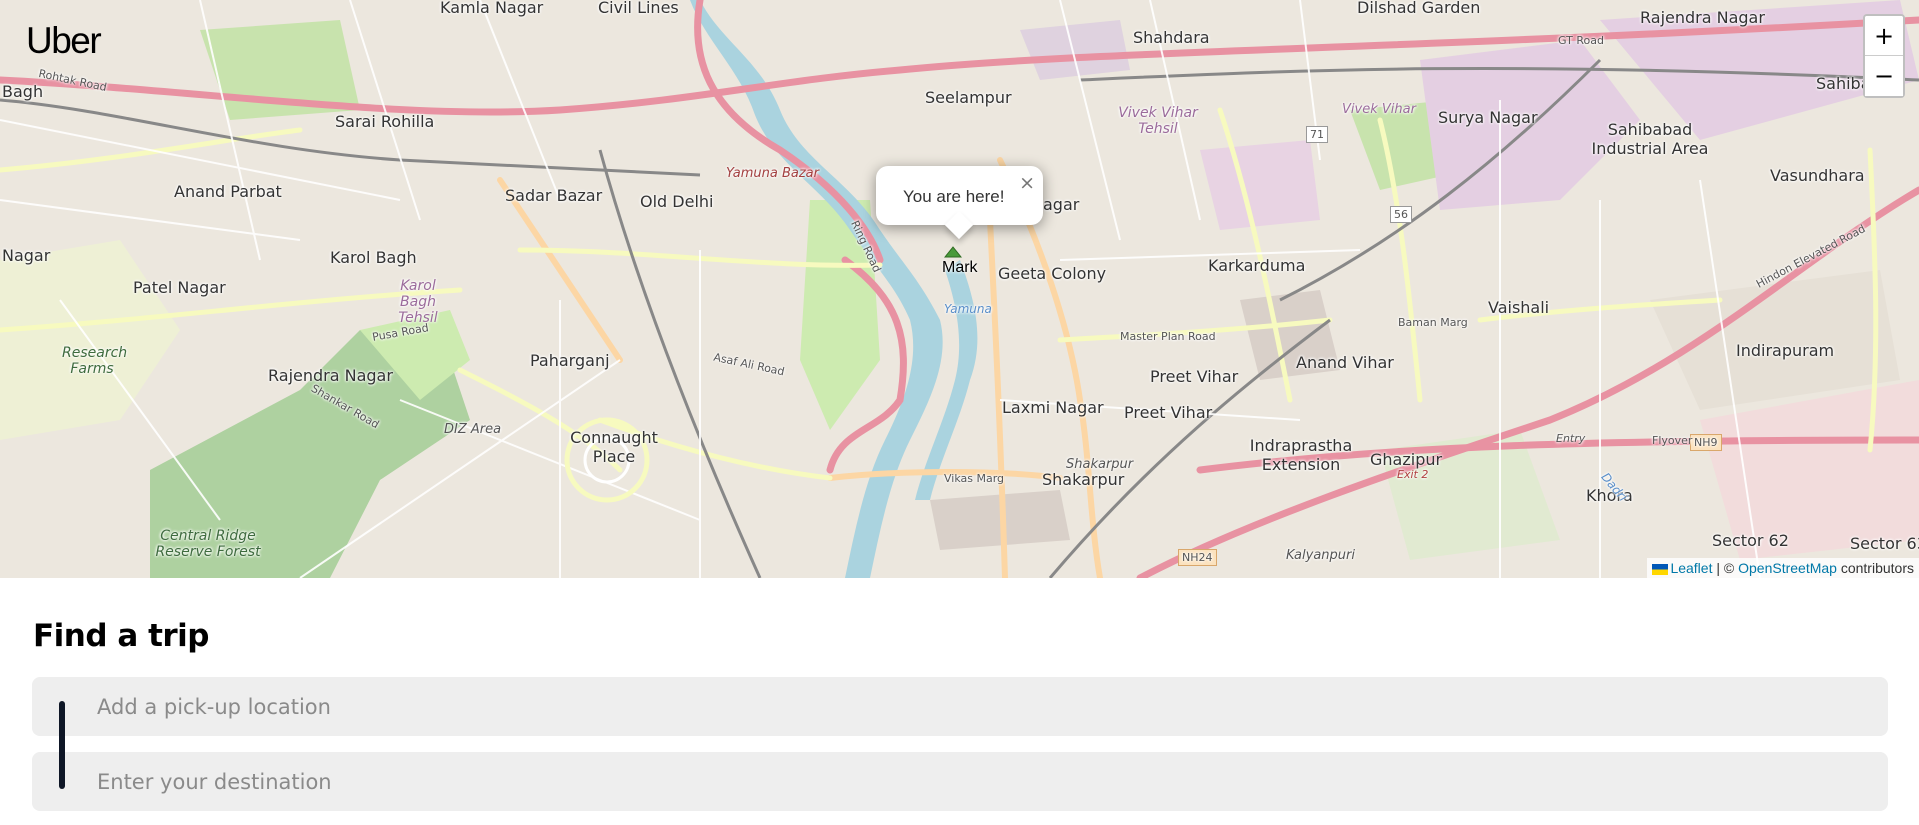  I want to click on road-label: 56, so click(1401, 214).